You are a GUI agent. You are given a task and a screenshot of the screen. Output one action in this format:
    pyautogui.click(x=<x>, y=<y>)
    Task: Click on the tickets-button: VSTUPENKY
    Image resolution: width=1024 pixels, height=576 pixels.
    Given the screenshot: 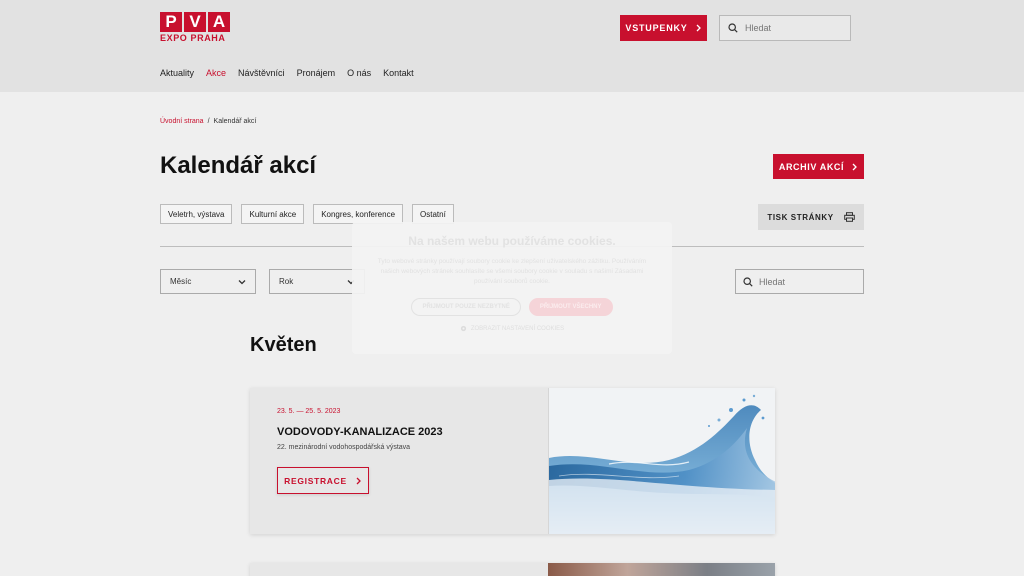 What is the action you would take?
    pyautogui.click(x=663, y=28)
    